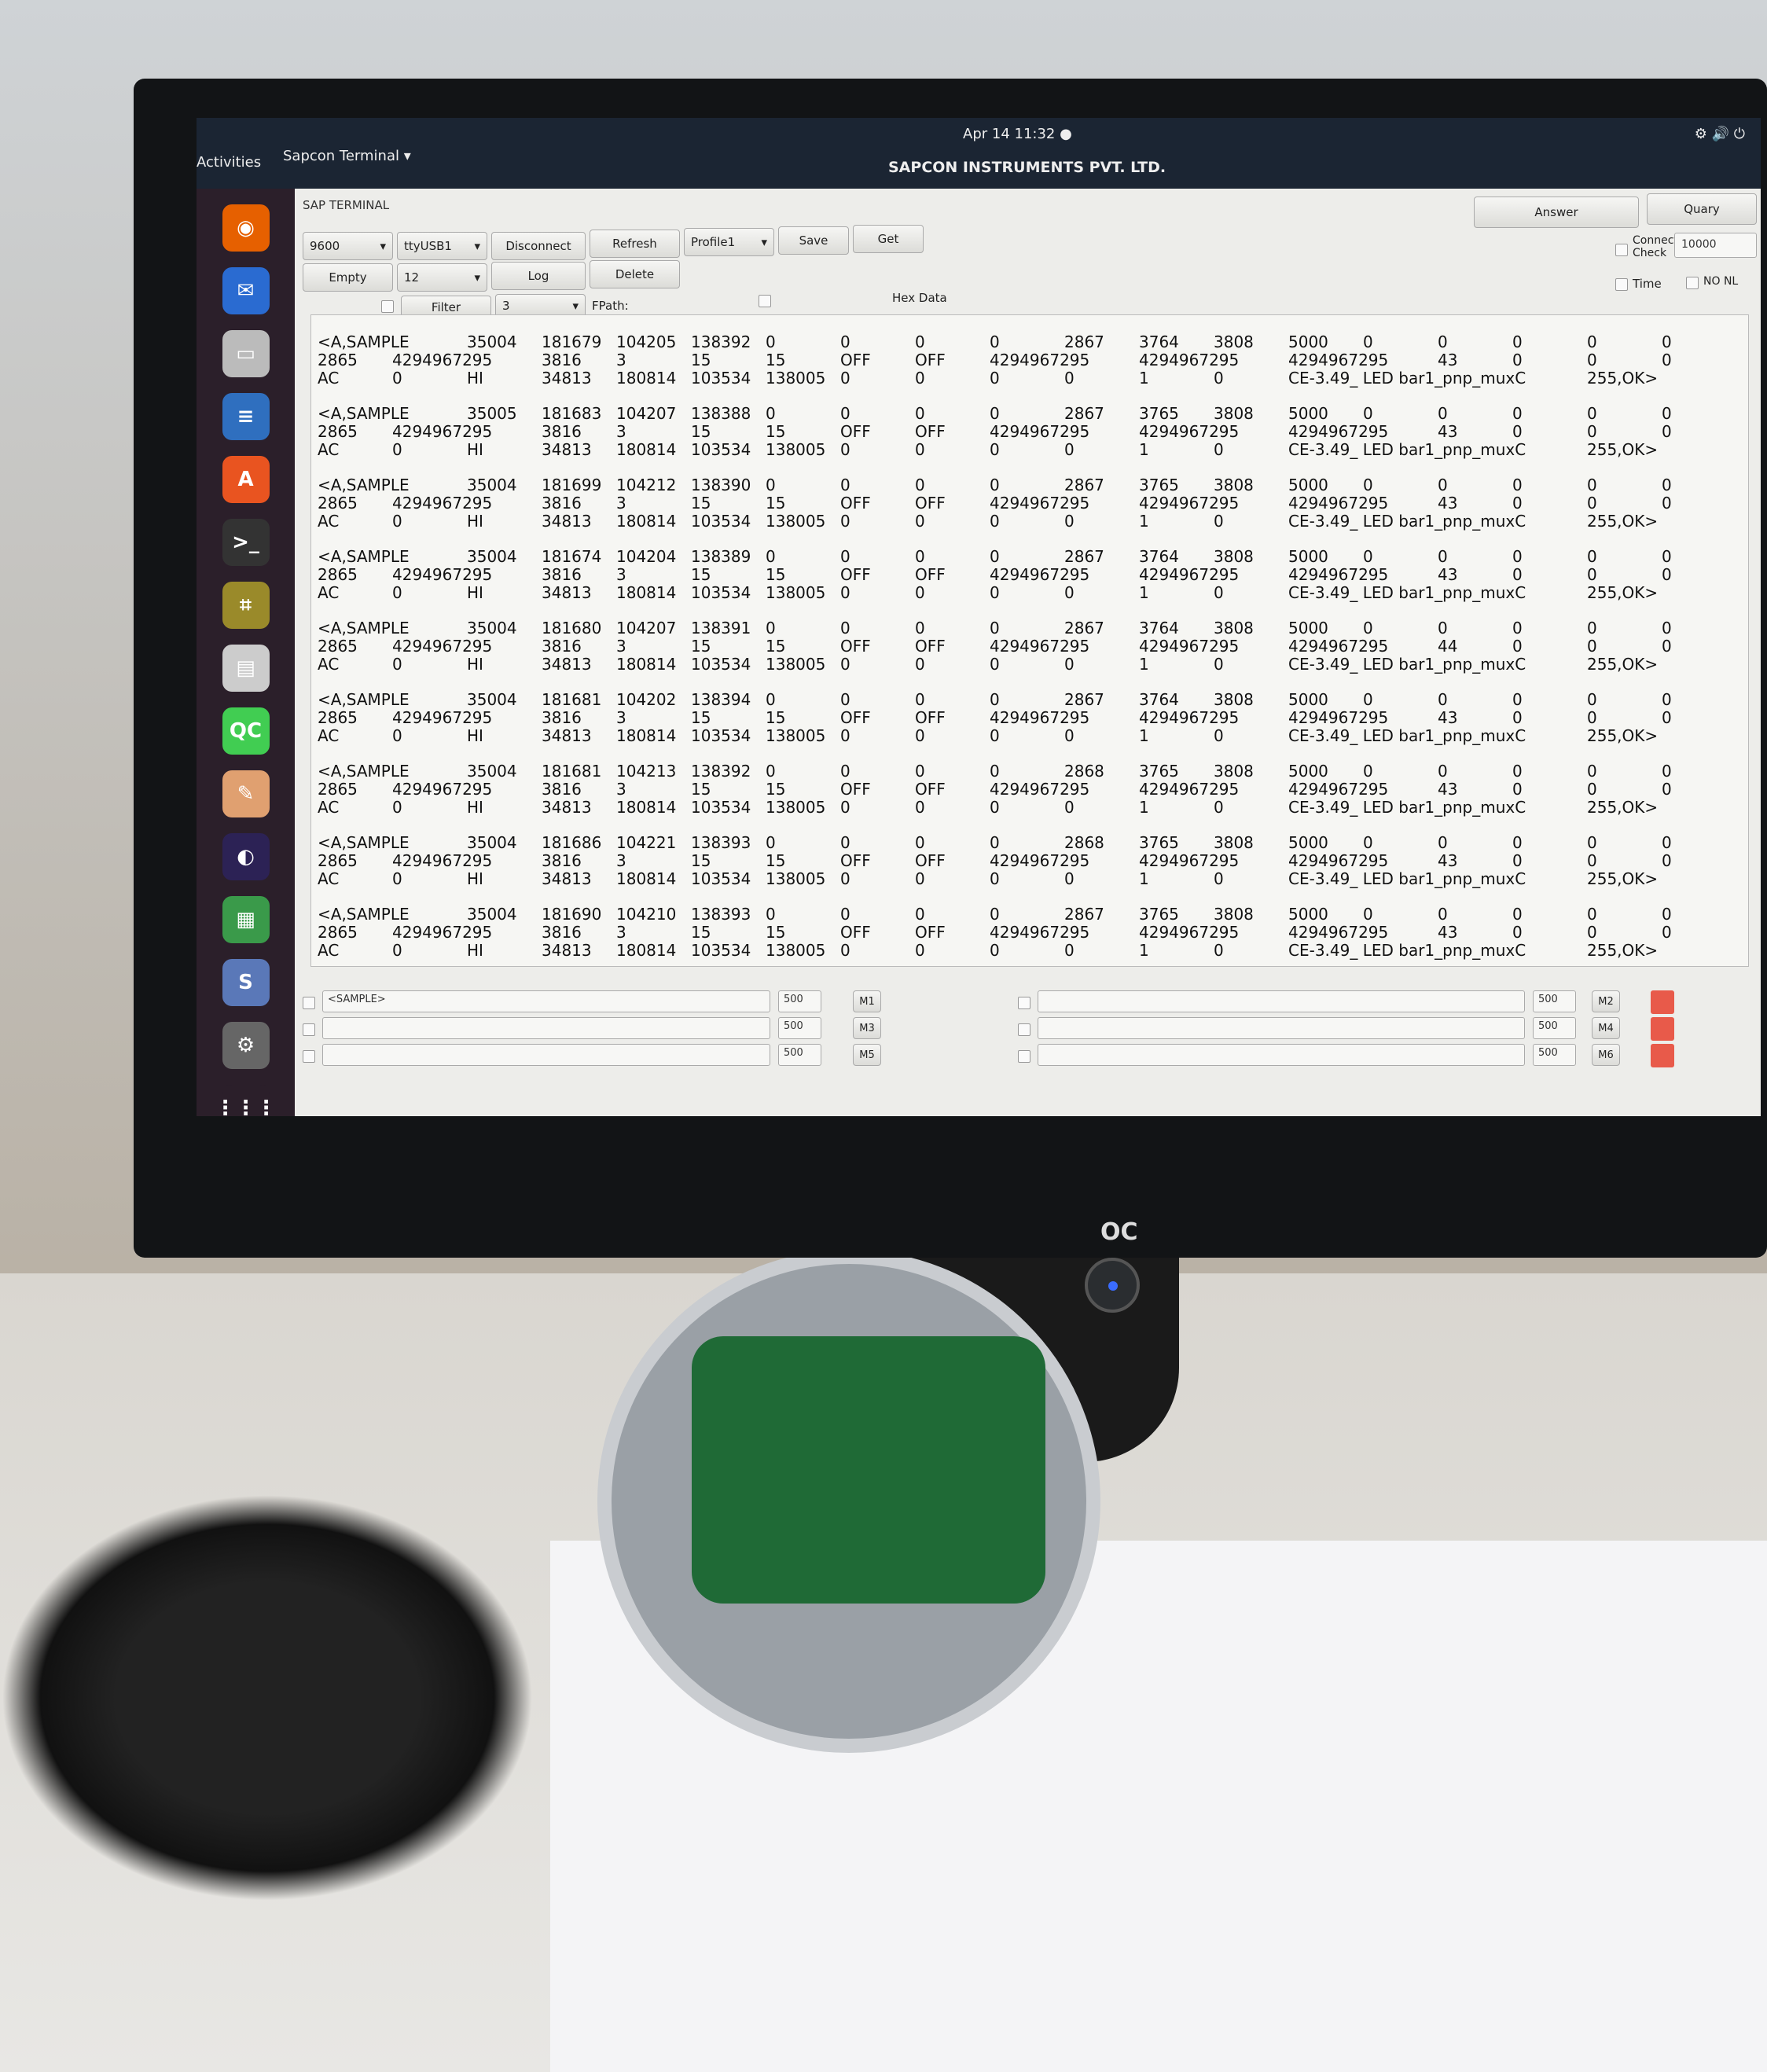 The width and height of the screenshot is (1767, 2072). Describe the element at coordinates (635, 274) in the screenshot. I see `delete-button: Delete` at that location.